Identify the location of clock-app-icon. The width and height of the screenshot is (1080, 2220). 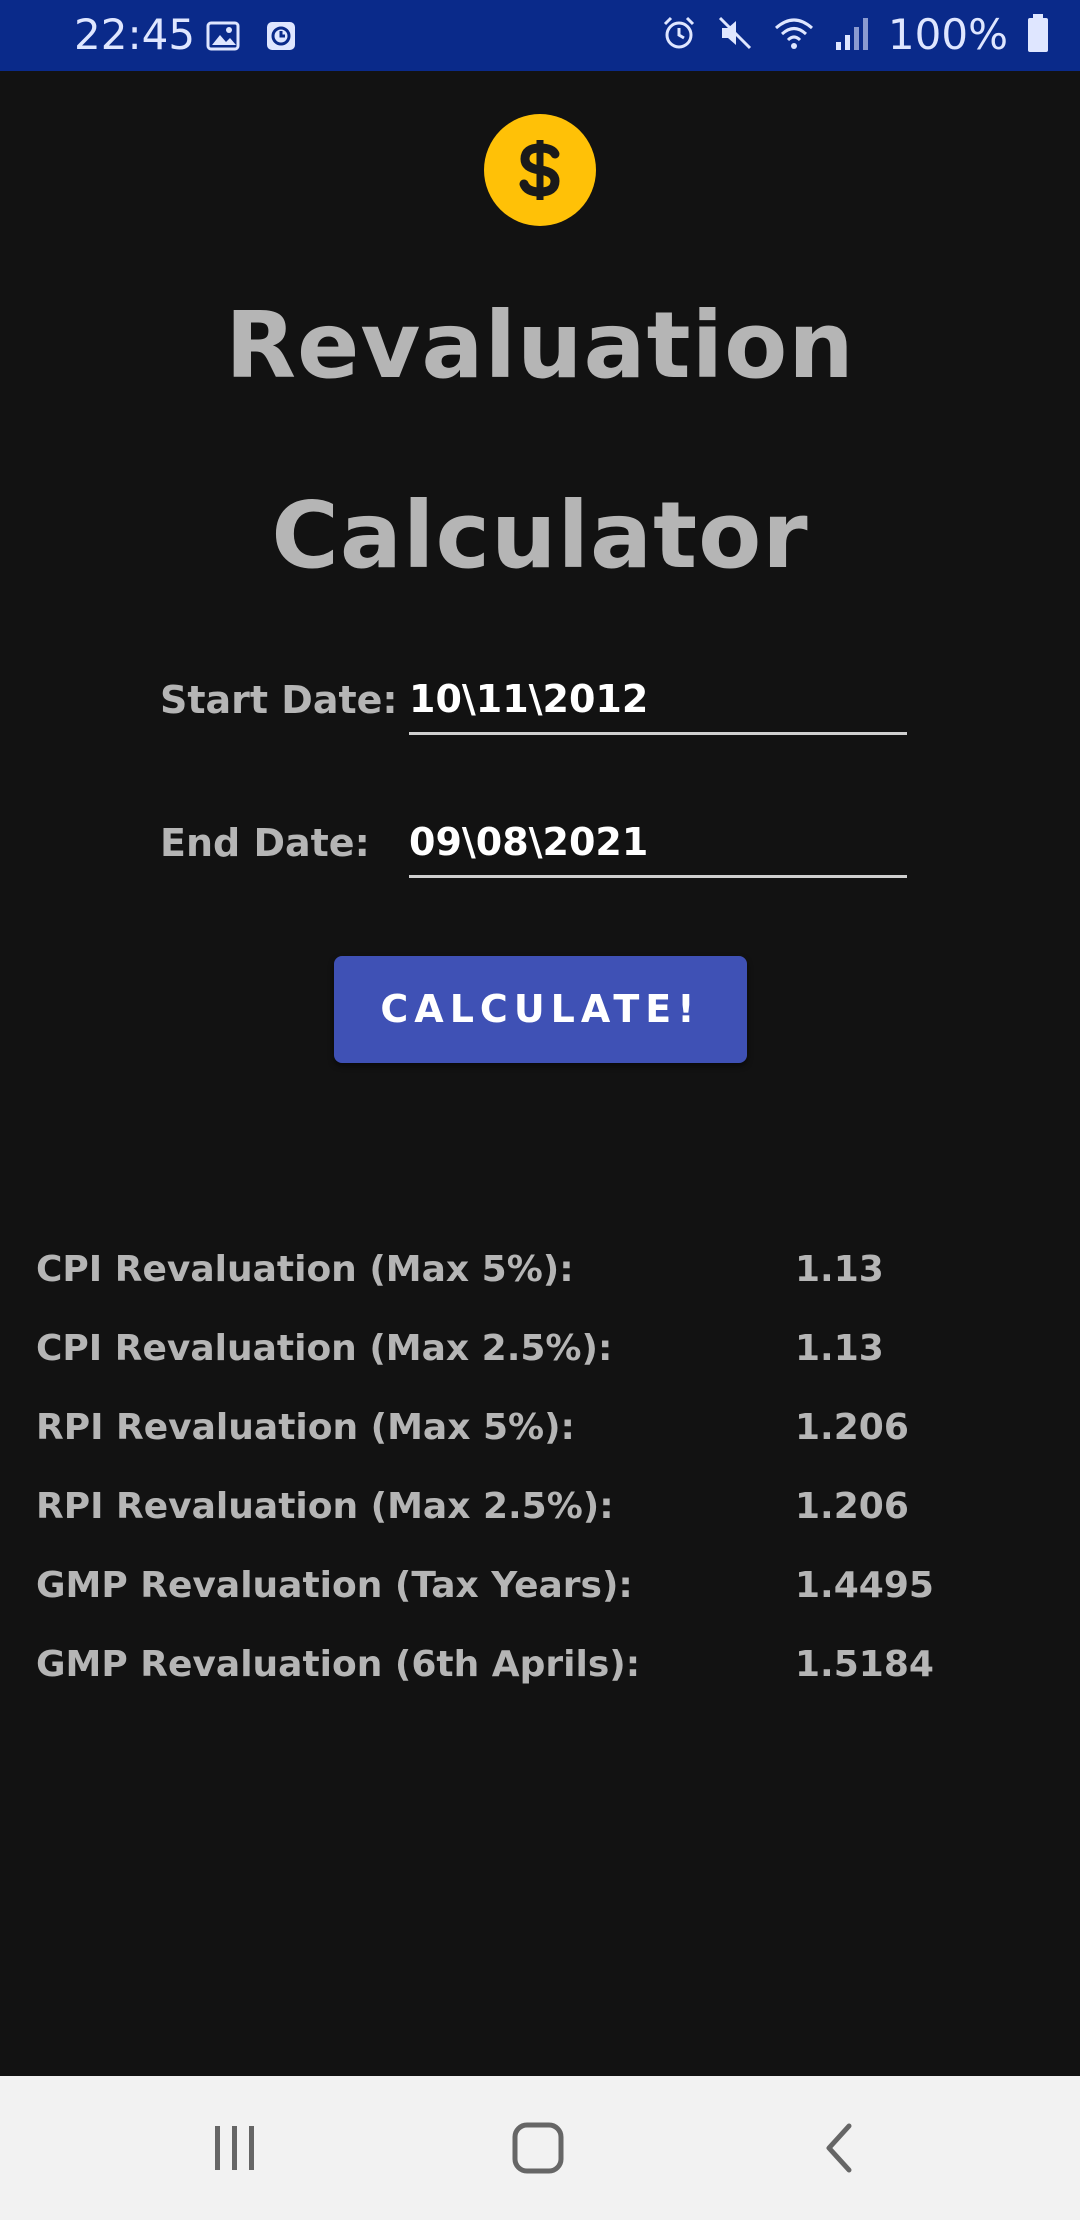
(281, 38).